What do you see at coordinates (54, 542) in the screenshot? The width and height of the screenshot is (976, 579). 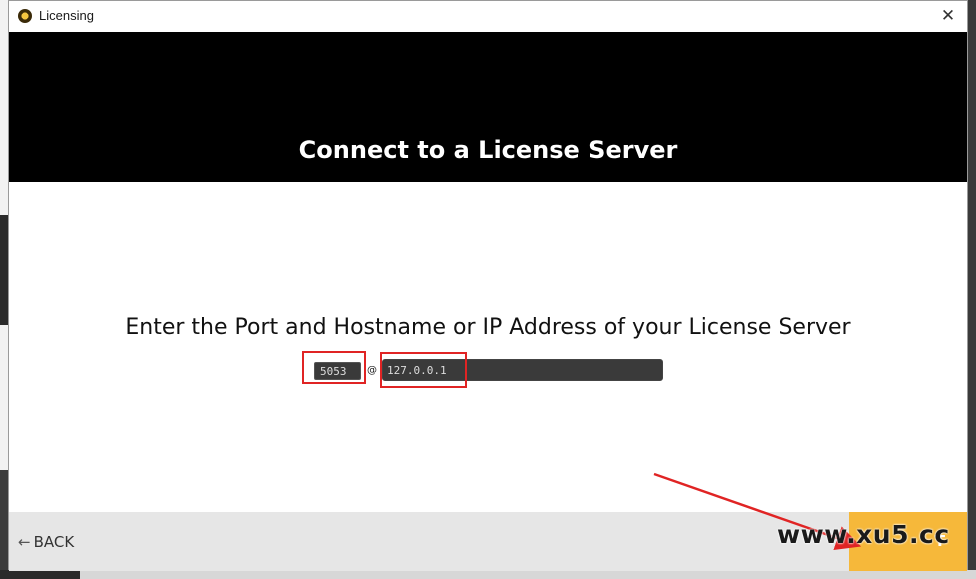 I see `back-button-label: BACK` at bounding box center [54, 542].